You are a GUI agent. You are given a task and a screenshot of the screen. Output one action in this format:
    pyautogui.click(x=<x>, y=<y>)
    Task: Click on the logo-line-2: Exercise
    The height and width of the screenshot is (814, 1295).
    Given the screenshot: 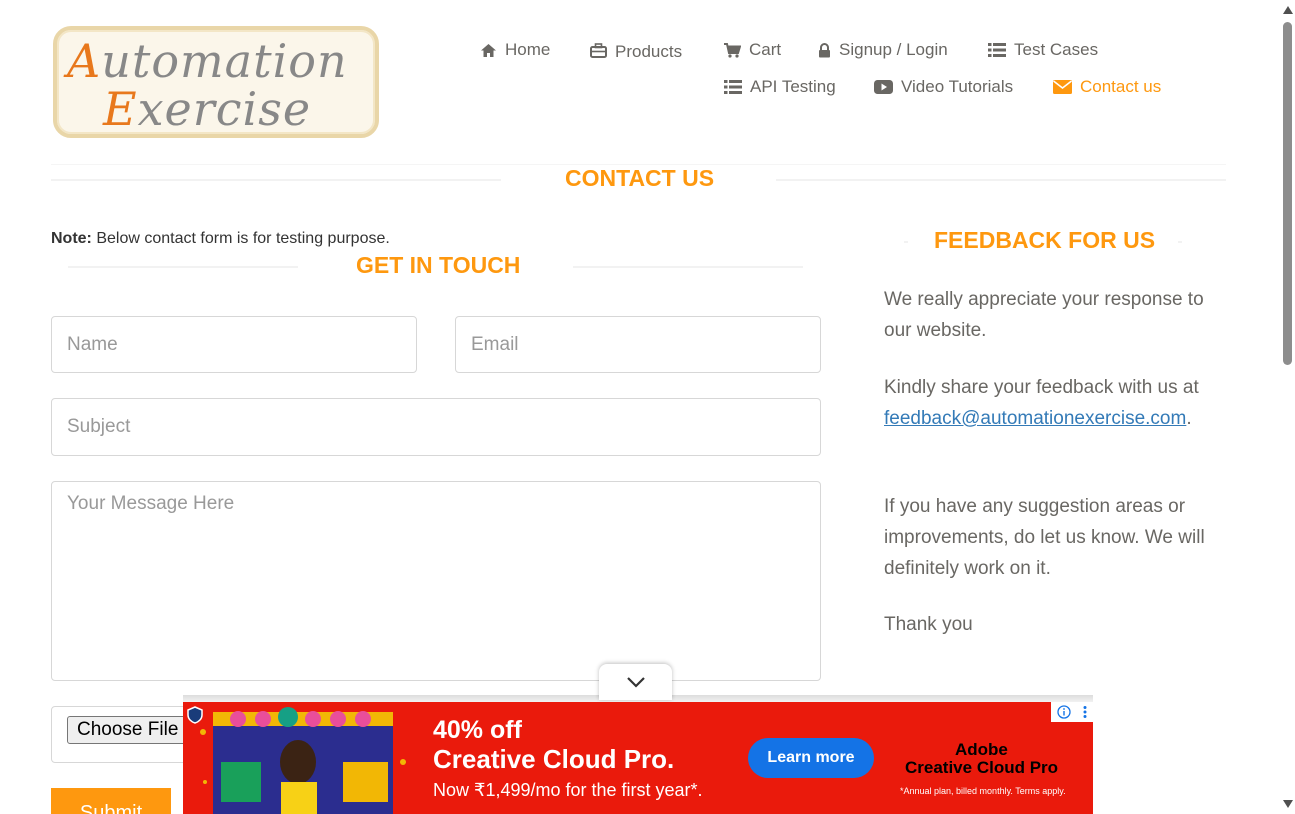 What is the action you would take?
    pyautogui.click(x=207, y=109)
    